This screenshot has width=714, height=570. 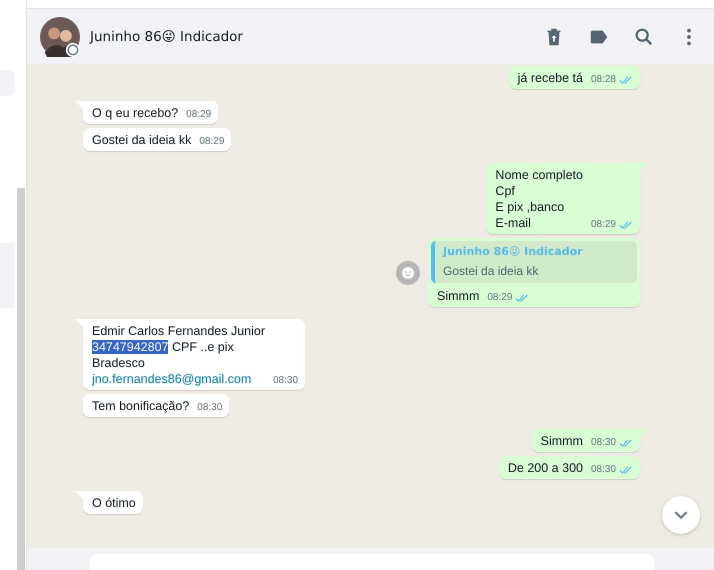 I want to click on message-text: Nome completo Cpf E pix ,banco E-mail, so click(x=539, y=199).